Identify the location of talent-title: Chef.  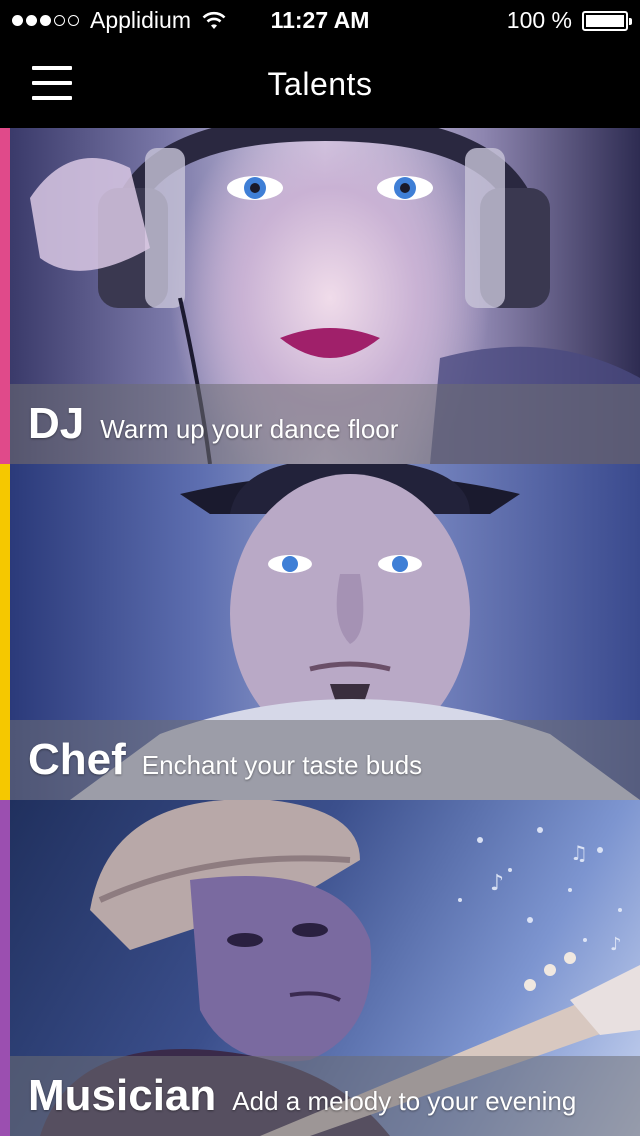
(77, 759).